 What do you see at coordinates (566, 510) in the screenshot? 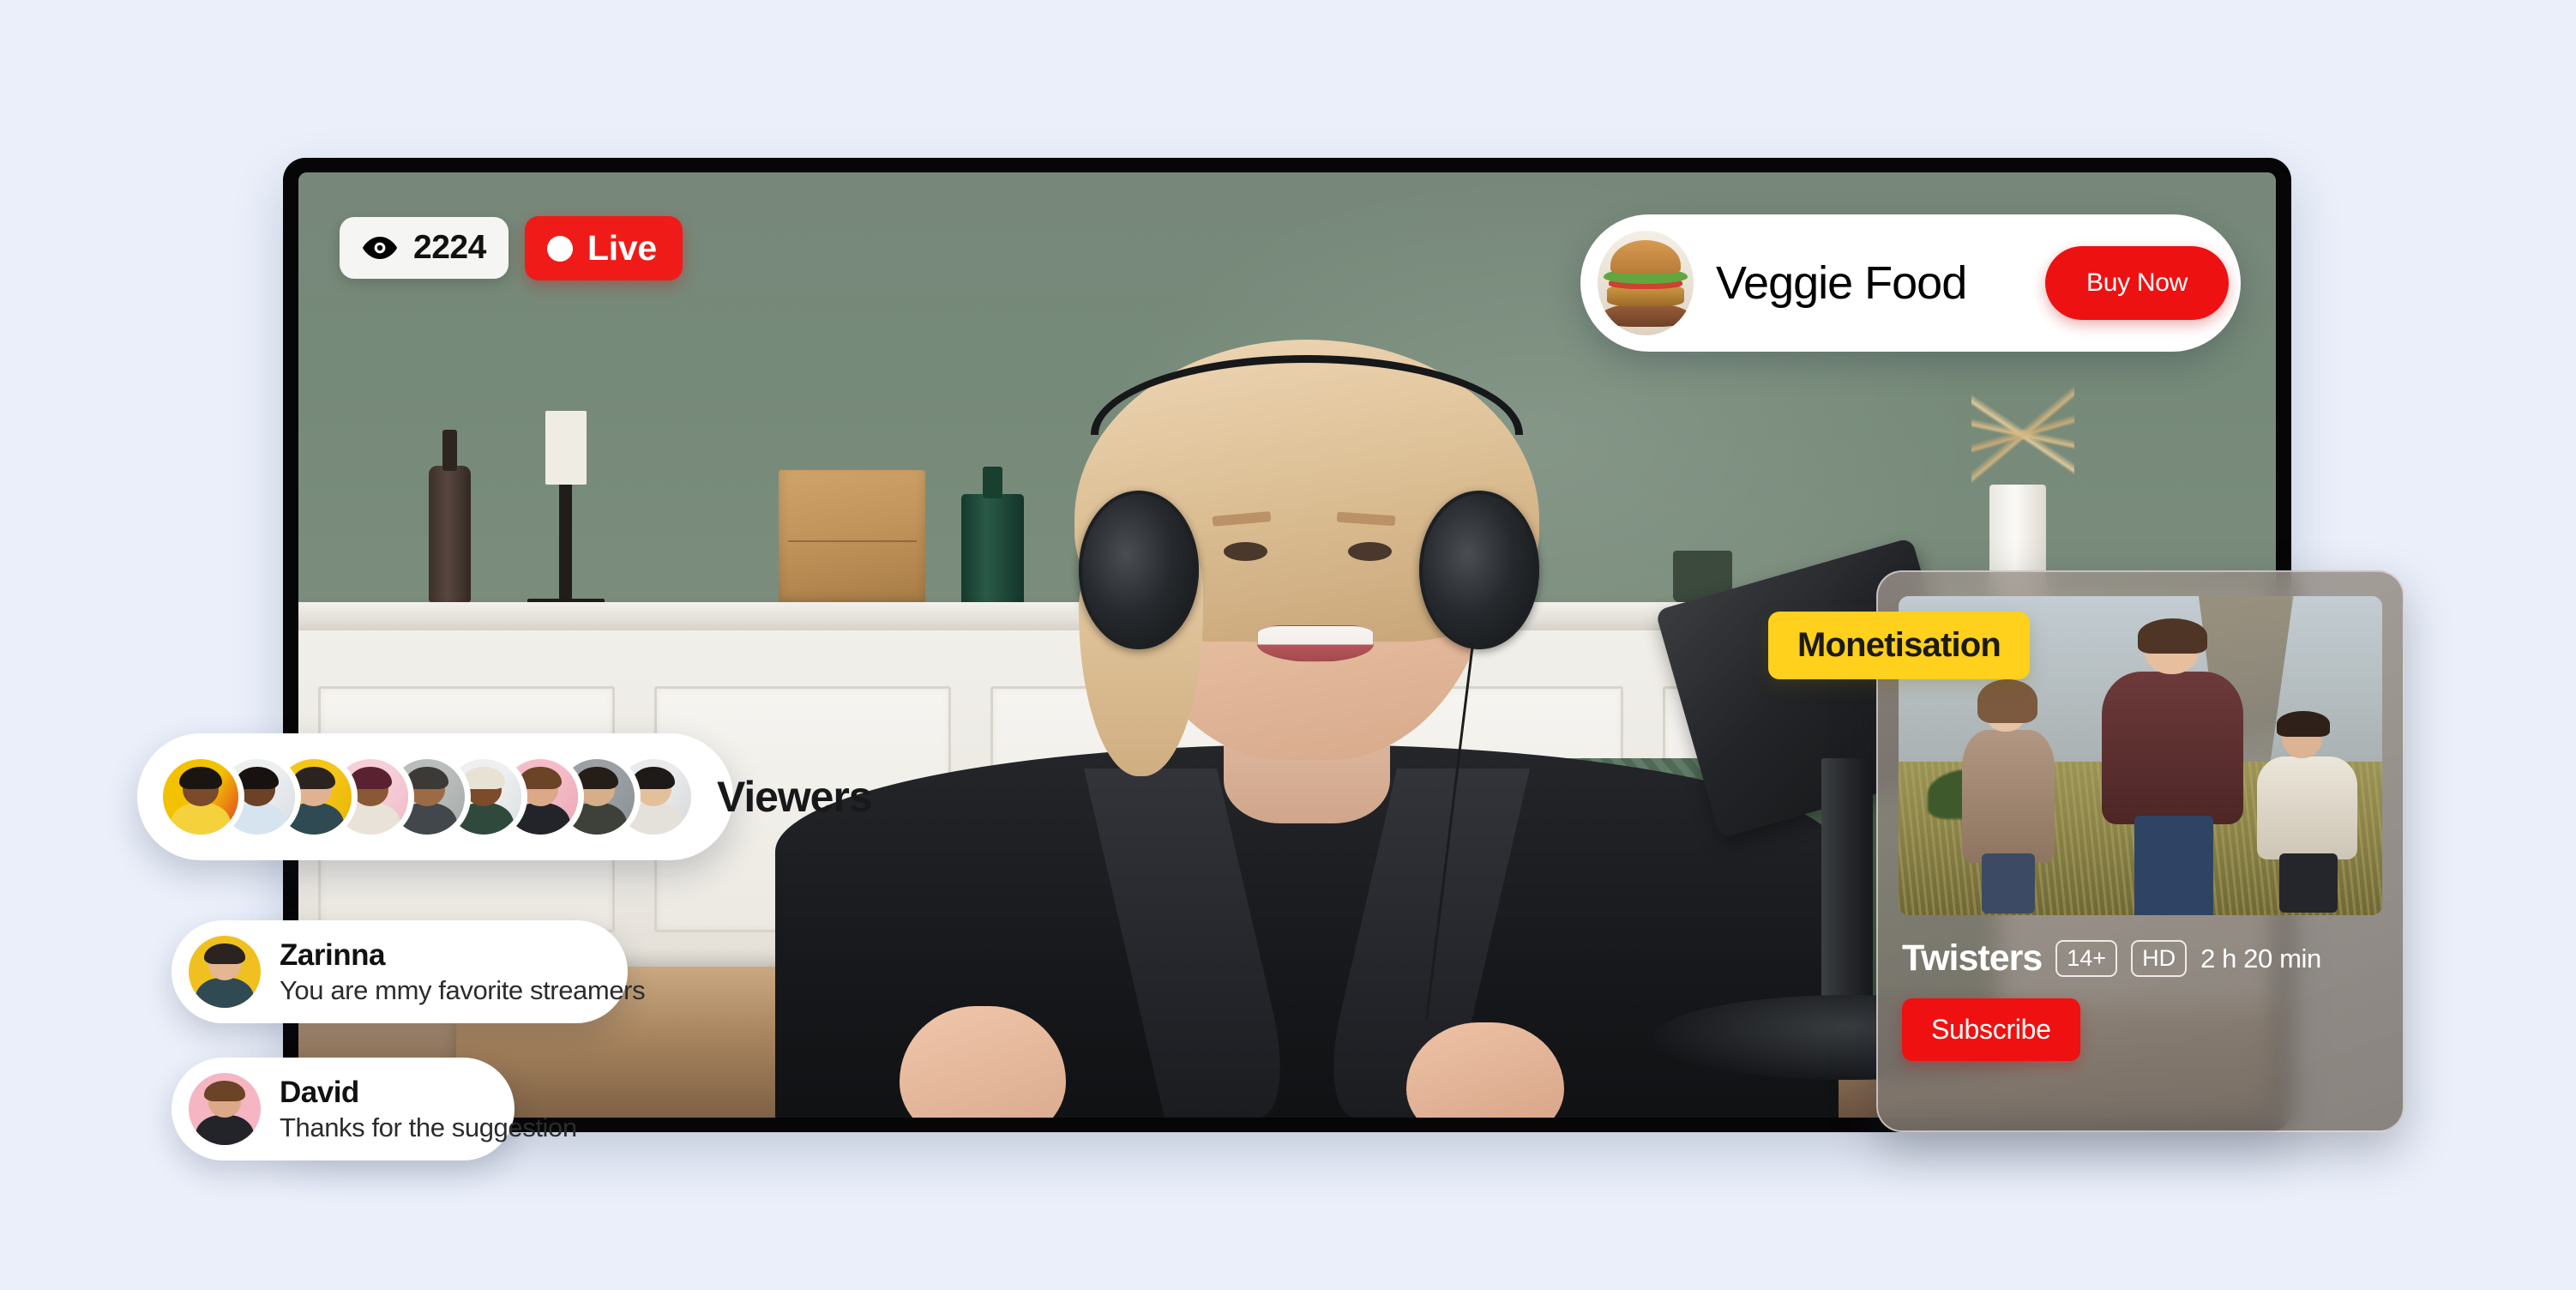
I see `decor-candle` at bounding box center [566, 510].